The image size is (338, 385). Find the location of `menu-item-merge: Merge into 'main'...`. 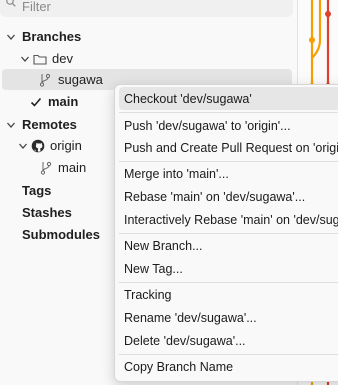

menu-item-merge: Merge into 'main'... is located at coordinates (228, 173).